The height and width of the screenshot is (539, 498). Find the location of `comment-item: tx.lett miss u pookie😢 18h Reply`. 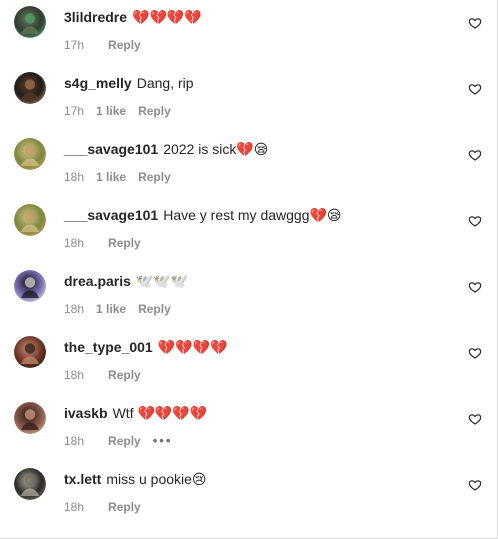

comment-item: tx.lett miss u pookie😢 18h Reply is located at coordinates (248, 496).